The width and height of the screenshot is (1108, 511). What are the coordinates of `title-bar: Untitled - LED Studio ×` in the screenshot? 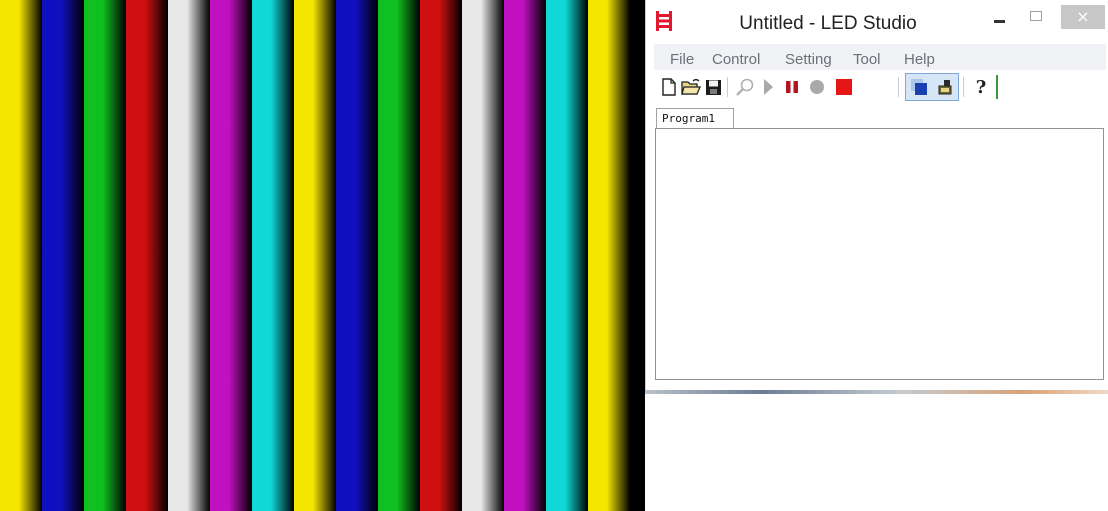 It's located at (877, 22).